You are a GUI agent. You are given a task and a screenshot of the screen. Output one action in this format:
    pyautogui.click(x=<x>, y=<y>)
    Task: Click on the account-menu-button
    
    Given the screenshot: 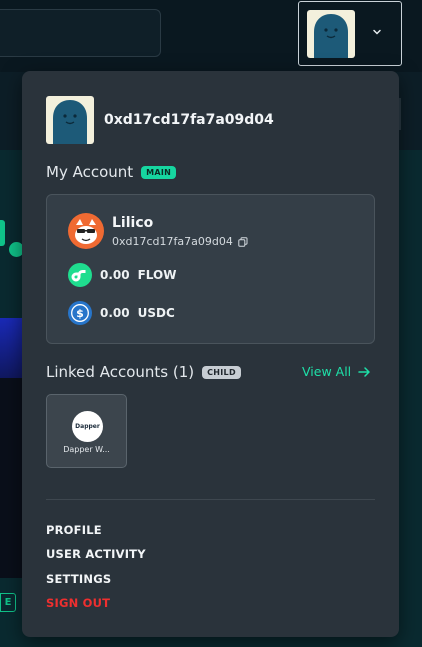 What is the action you would take?
    pyautogui.click(x=350, y=33)
    